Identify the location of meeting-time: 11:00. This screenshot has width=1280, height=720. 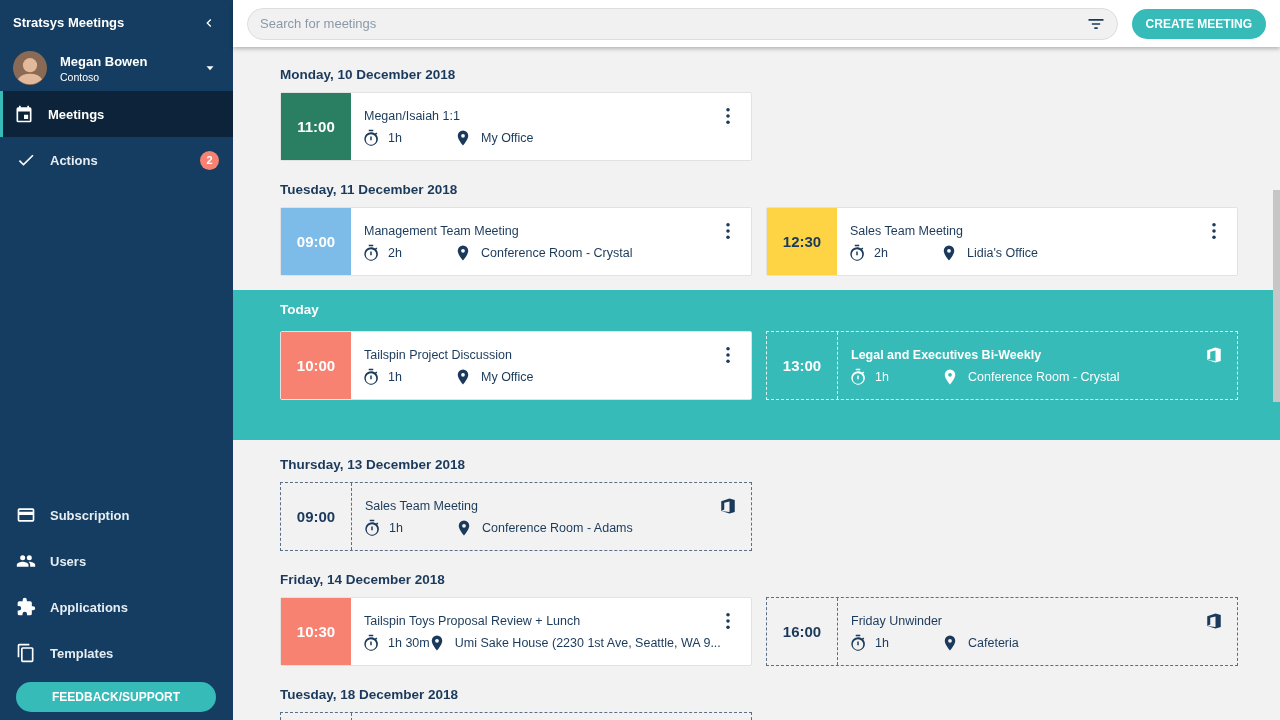
(316, 126).